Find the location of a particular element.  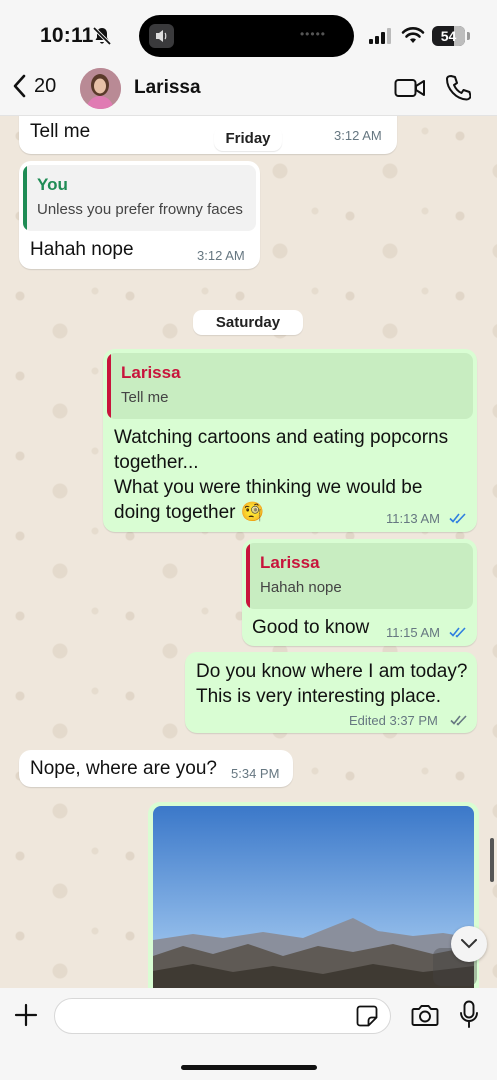

message-time: Edited 3:37 PM is located at coordinates (393, 720).